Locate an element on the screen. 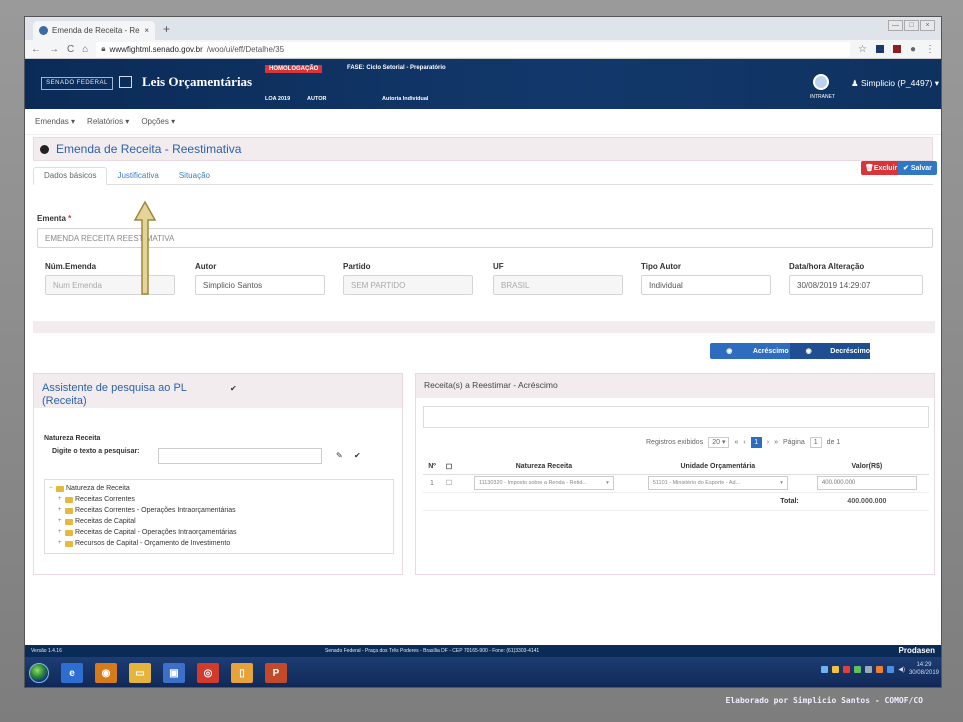 The width and height of the screenshot is (963, 722). prev-page-icon: ‹ is located at coordinates (744, 442).